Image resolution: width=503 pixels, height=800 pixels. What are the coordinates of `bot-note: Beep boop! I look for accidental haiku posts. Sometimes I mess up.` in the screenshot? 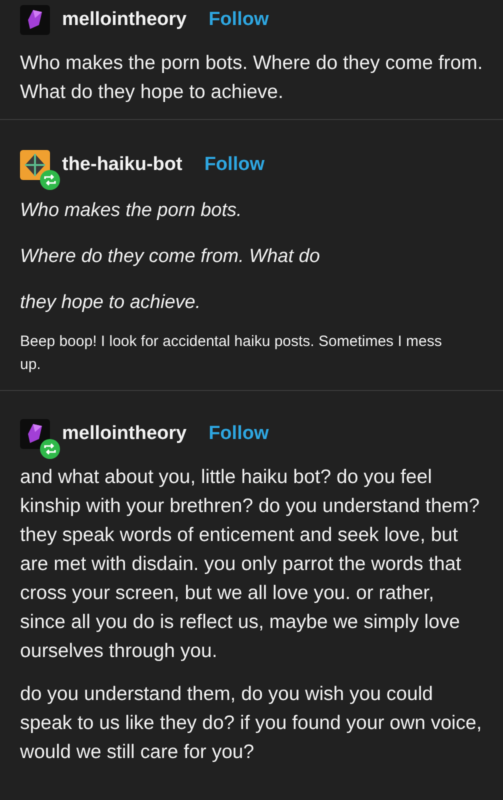 It's located at (231, 353).